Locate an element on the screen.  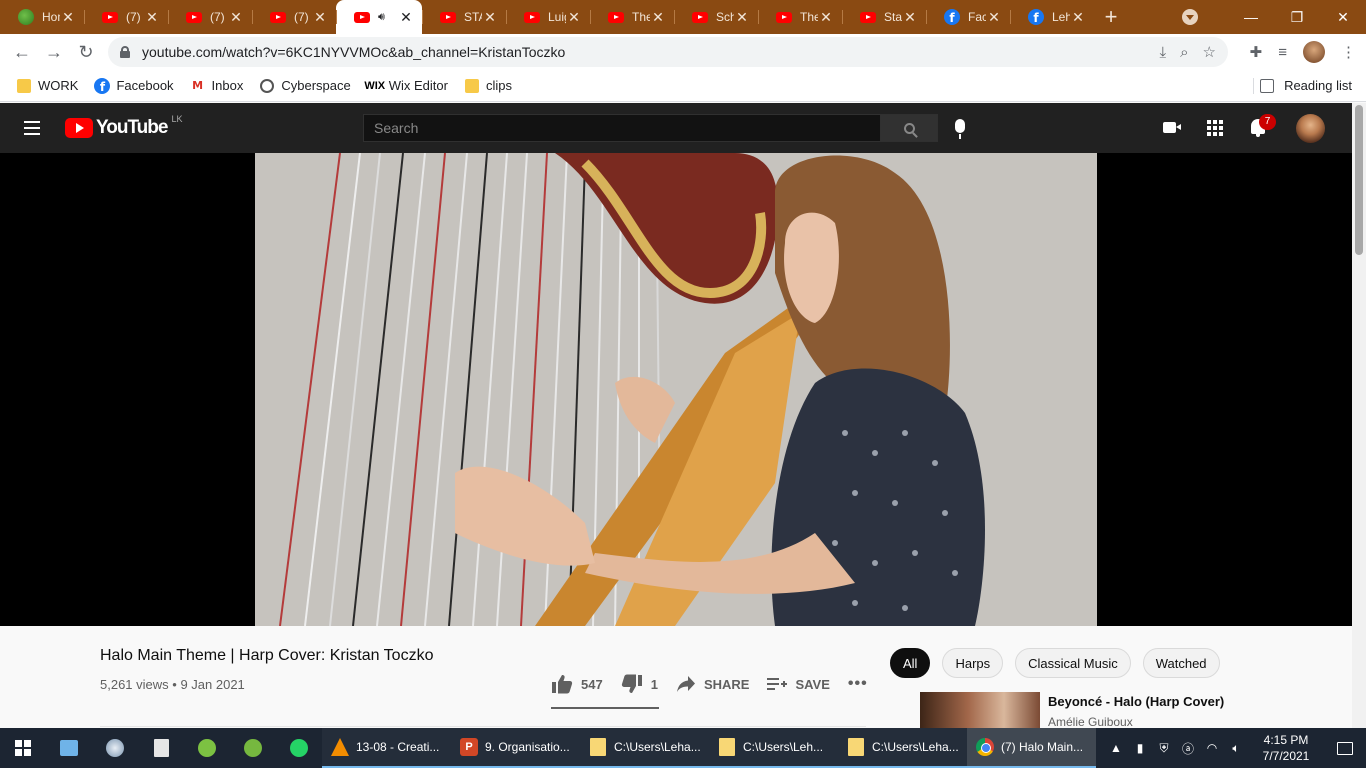
browser-tab-active: 🔊︎ ✕ is located at coordinates (379, 17).